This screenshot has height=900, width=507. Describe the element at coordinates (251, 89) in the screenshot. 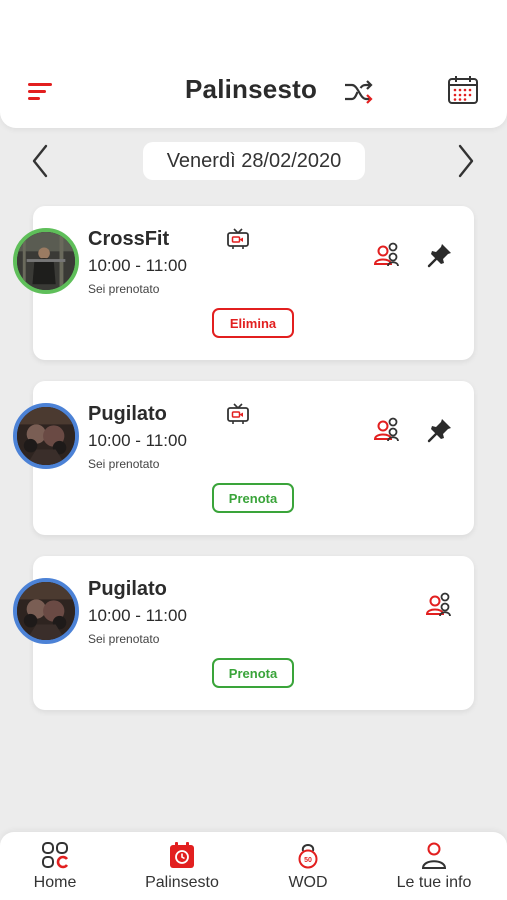

I see `page-title: Palinsesto` at that location.